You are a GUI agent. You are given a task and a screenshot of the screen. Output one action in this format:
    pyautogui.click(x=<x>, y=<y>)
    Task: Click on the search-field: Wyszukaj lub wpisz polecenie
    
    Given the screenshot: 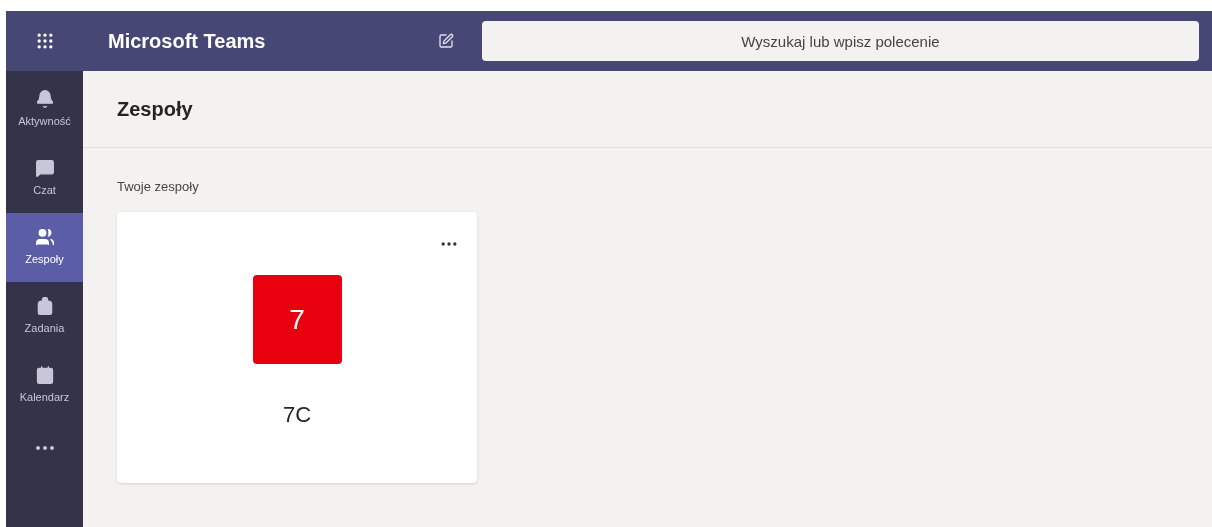 What is the action you would take?
    pyautogui.click(x=840, y=41)
    